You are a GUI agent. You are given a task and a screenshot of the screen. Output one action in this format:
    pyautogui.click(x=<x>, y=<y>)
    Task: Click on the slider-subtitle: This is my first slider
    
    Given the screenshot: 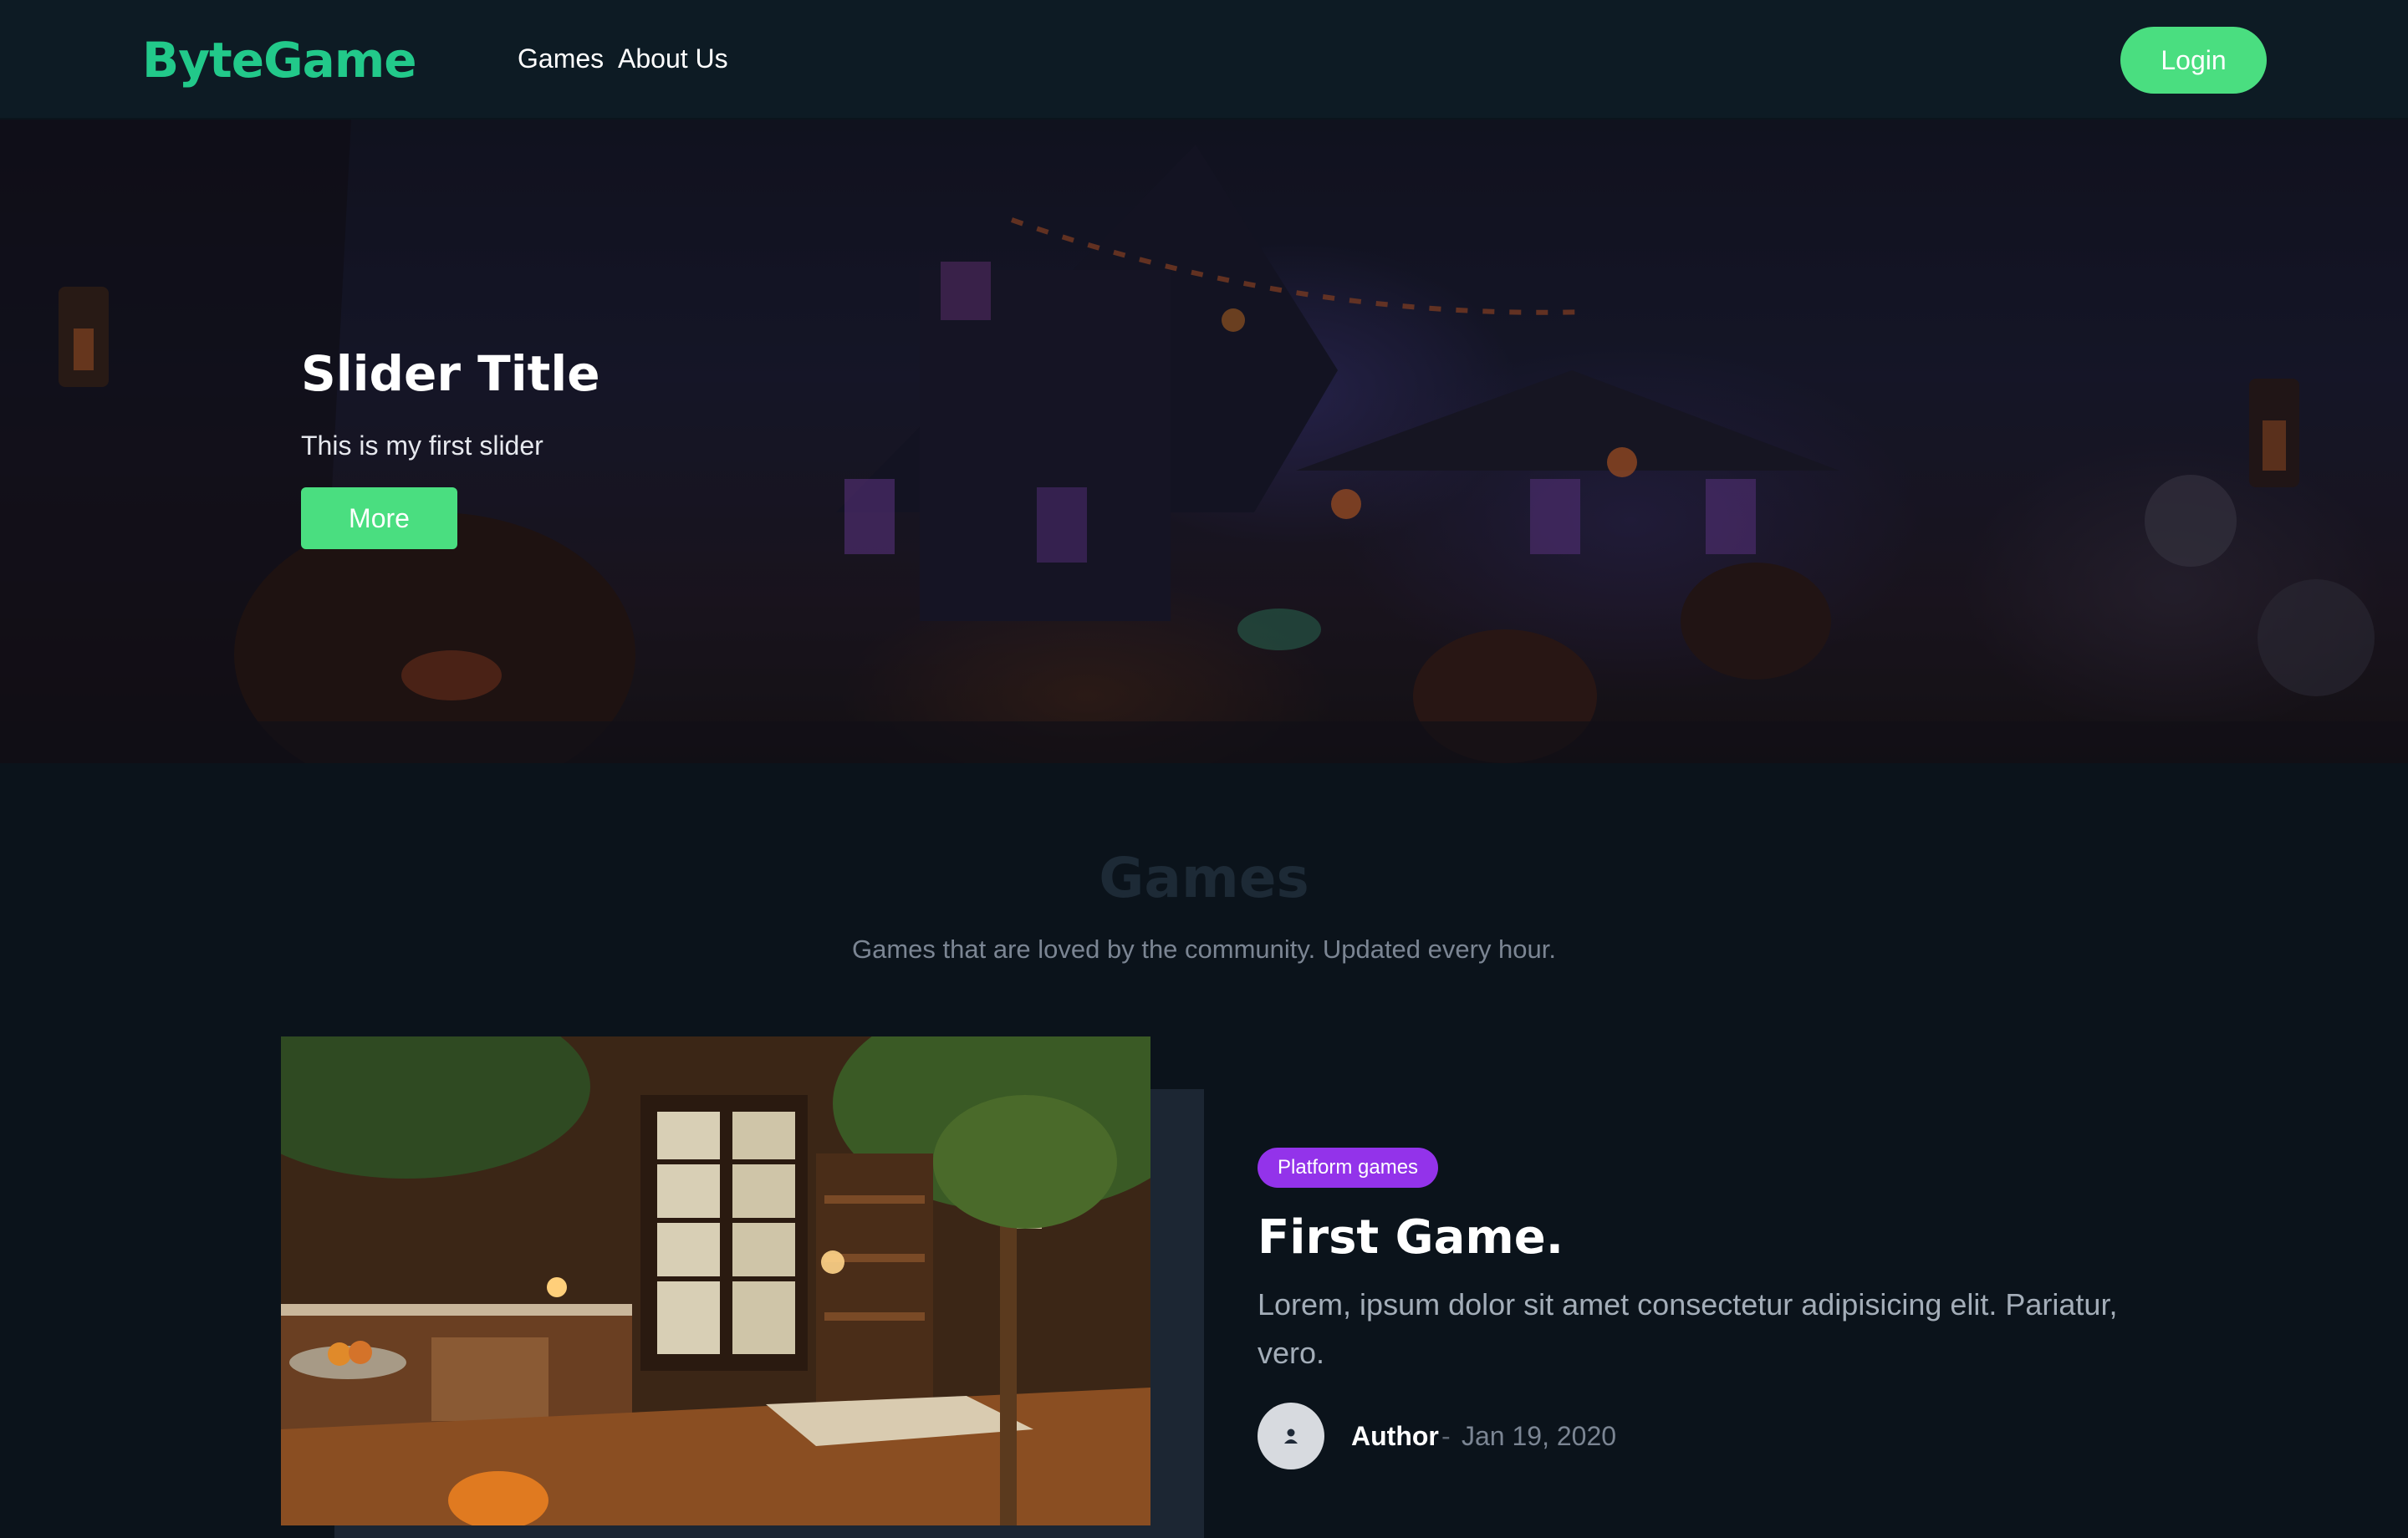 What is the action you would take?
    pyautogui.click(x=422, y=445)
    